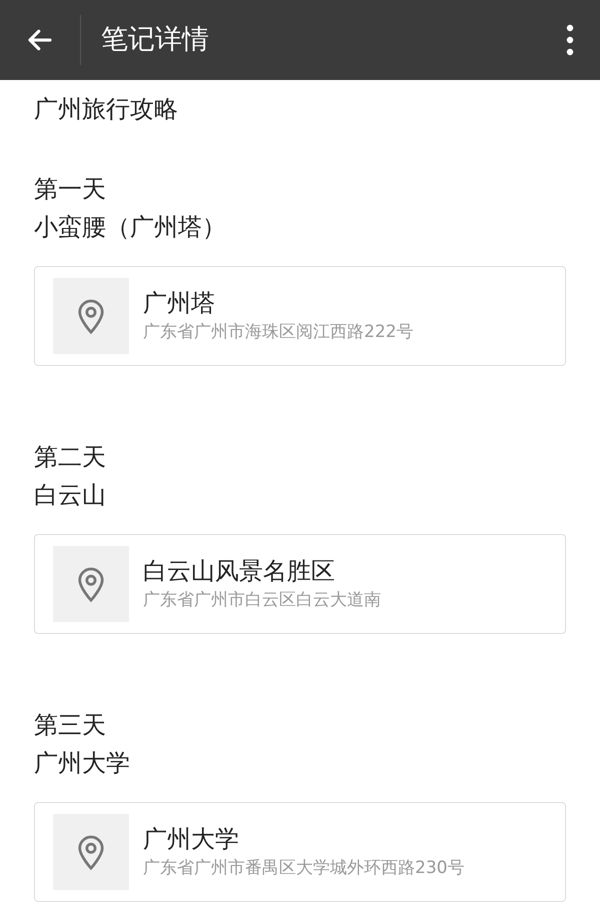 The width and height of the screenshot is (600, 915). Describe the element at coordinates (130, 227) in the screenshot. I see `day-place: 小蛮腰（广州塔）` at that location.